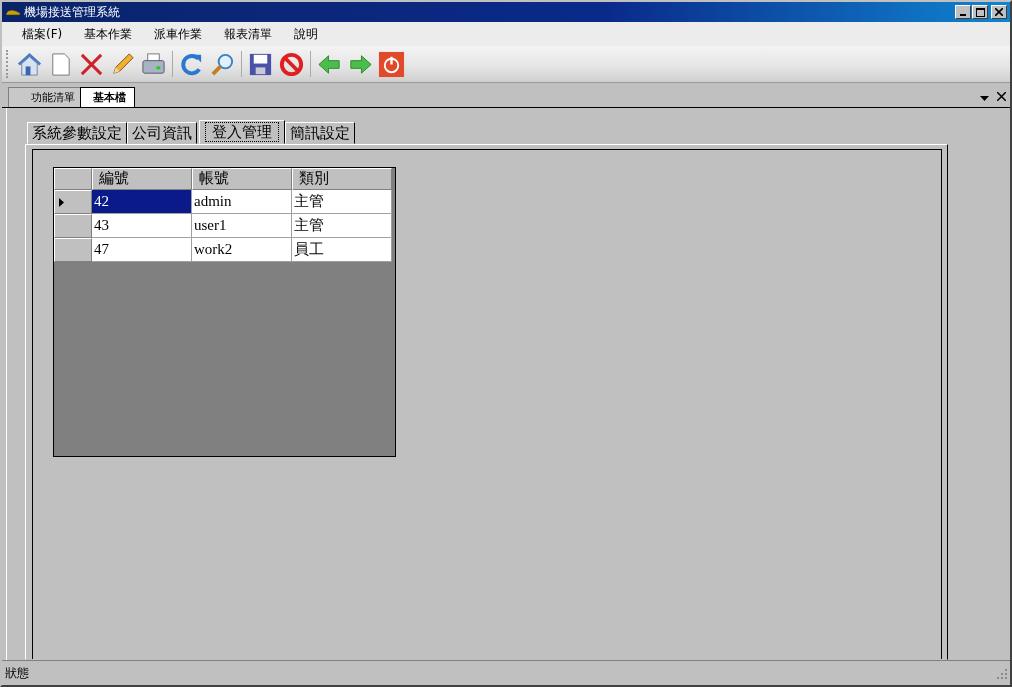  Describe the element at coordinates (178, 34) in the screenshot. I see `menu-item: 派車作業` at that location.